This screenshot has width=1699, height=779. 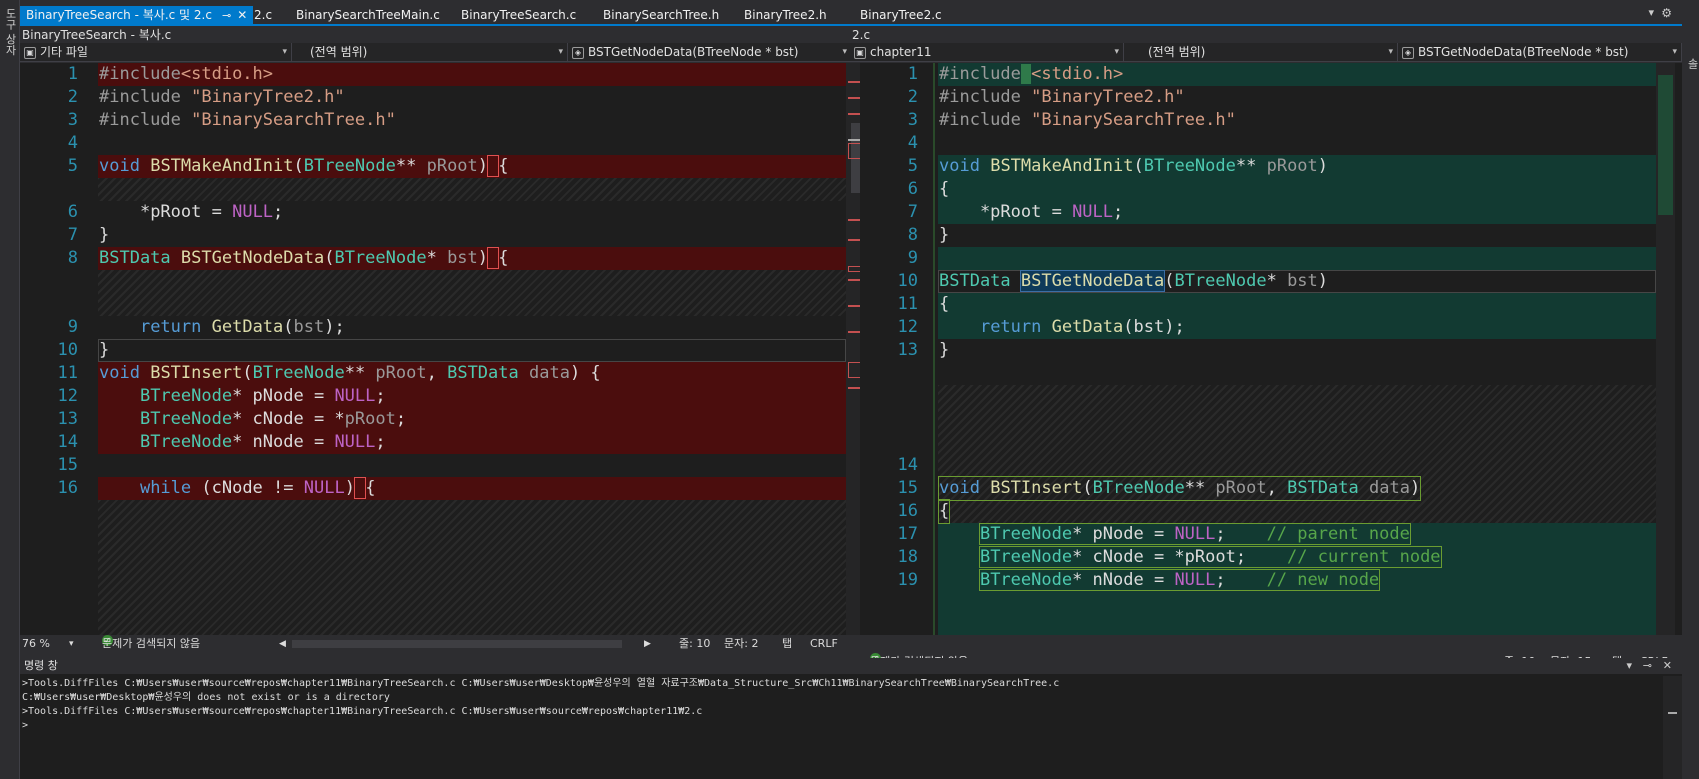 I want to click on tab-label: BinaryTree2.c, so click(x=901, y=15).